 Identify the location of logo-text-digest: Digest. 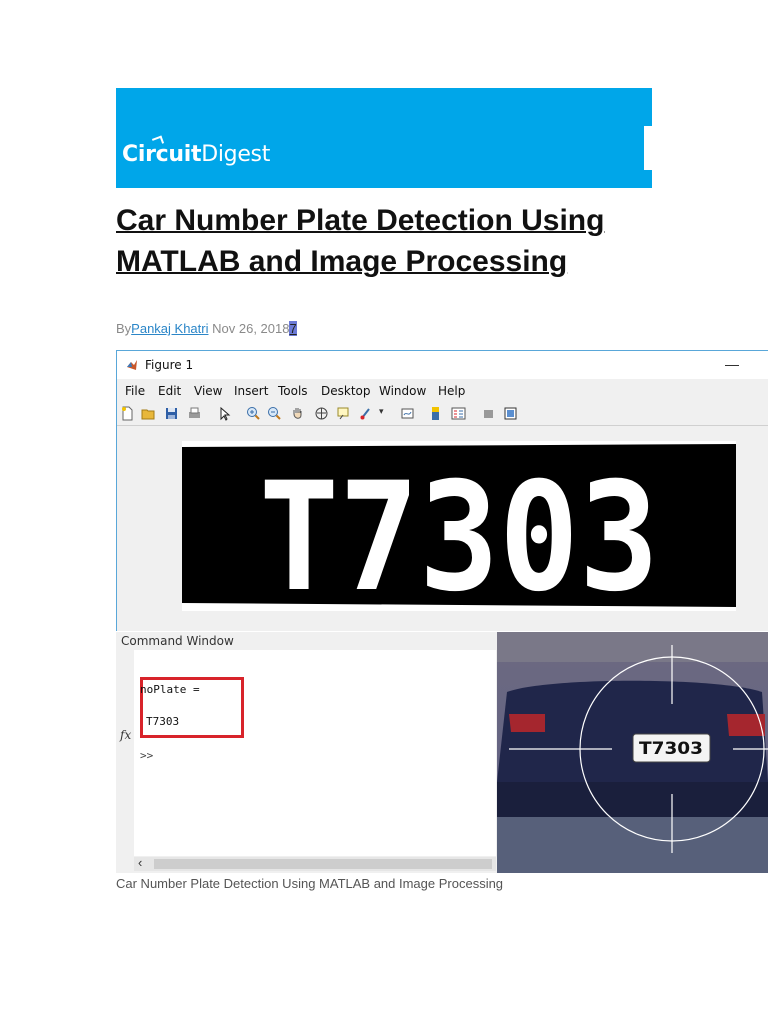
(236, 154).